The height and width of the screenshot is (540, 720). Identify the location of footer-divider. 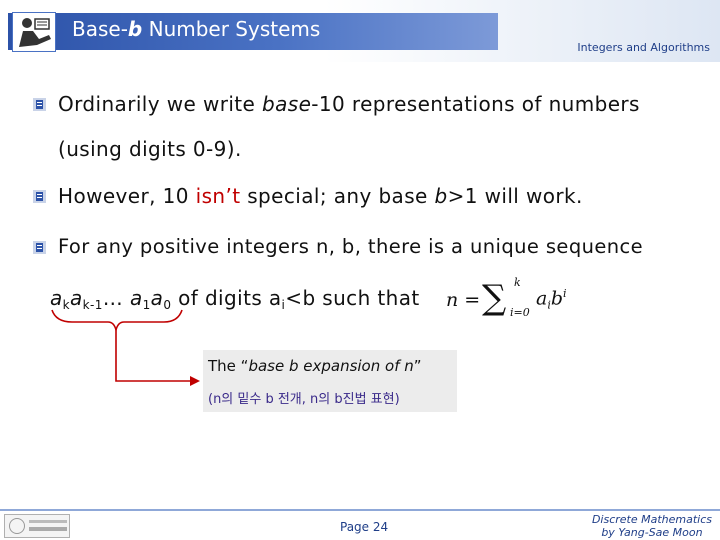
(360, 510).